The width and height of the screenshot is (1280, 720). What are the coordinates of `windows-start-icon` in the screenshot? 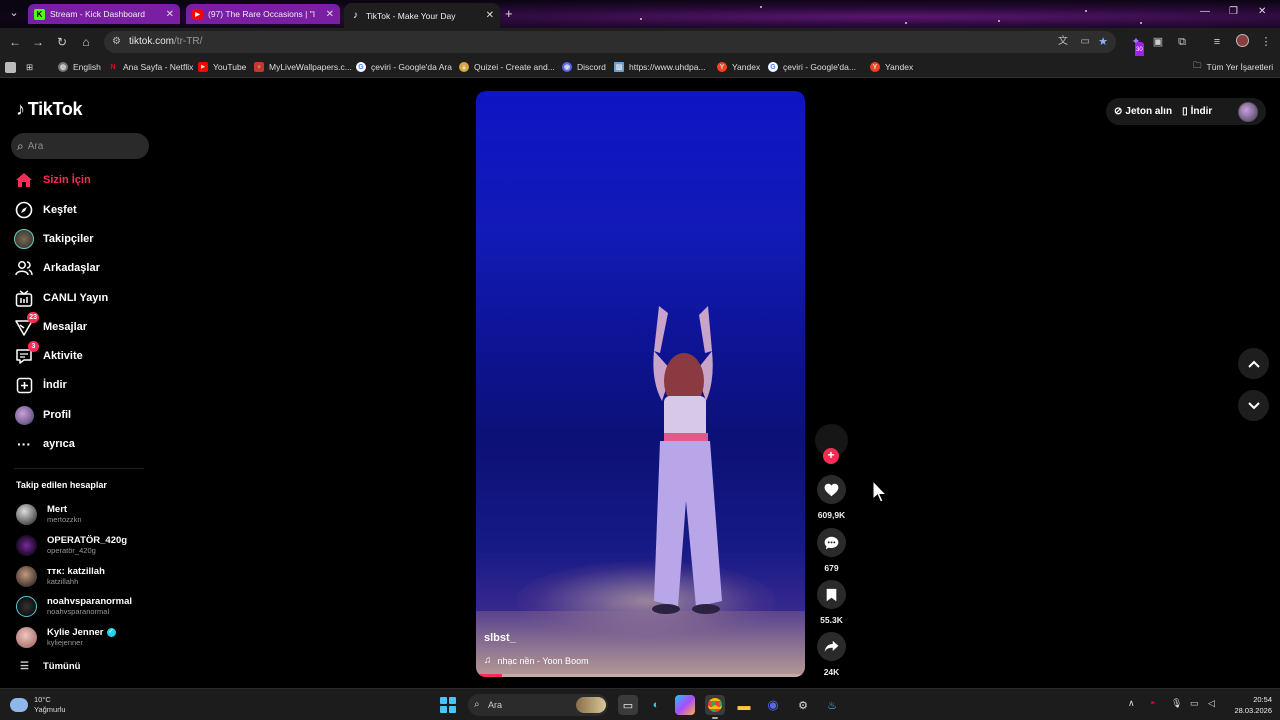 It's located at (448, 705).